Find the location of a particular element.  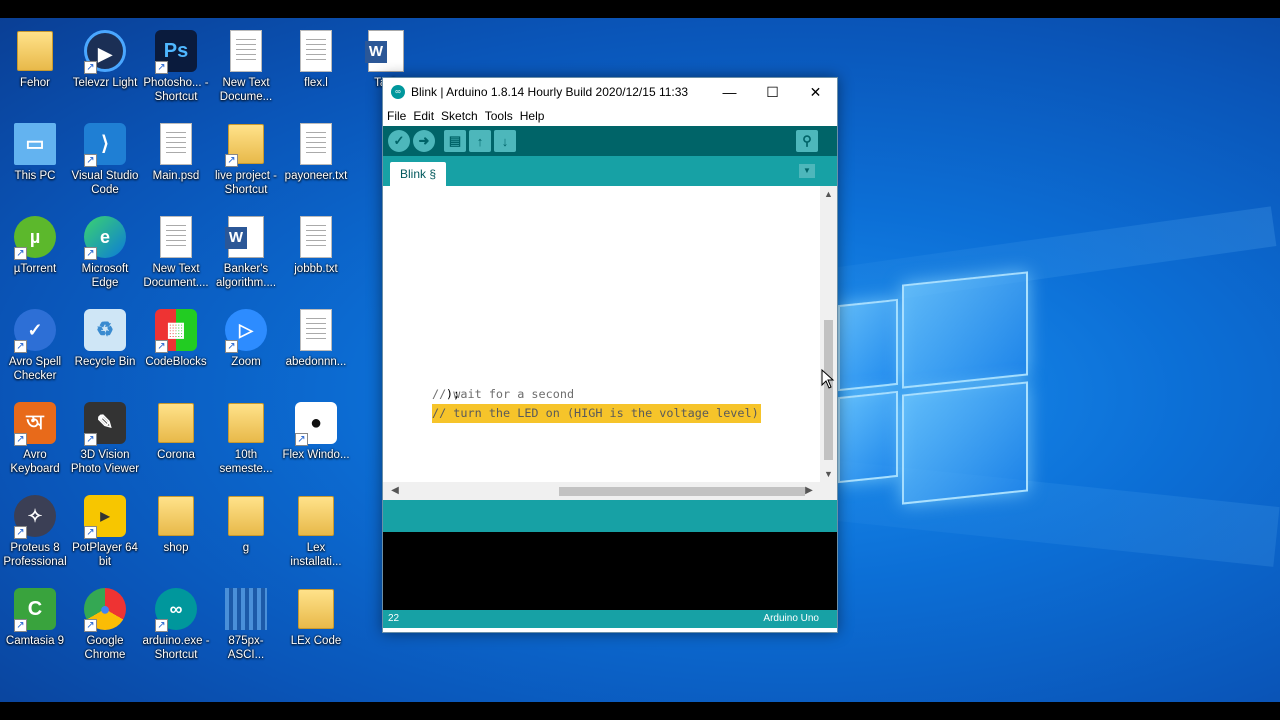

desktop-icon-label: Microsoft Edge is located at coordinates (105, 276).